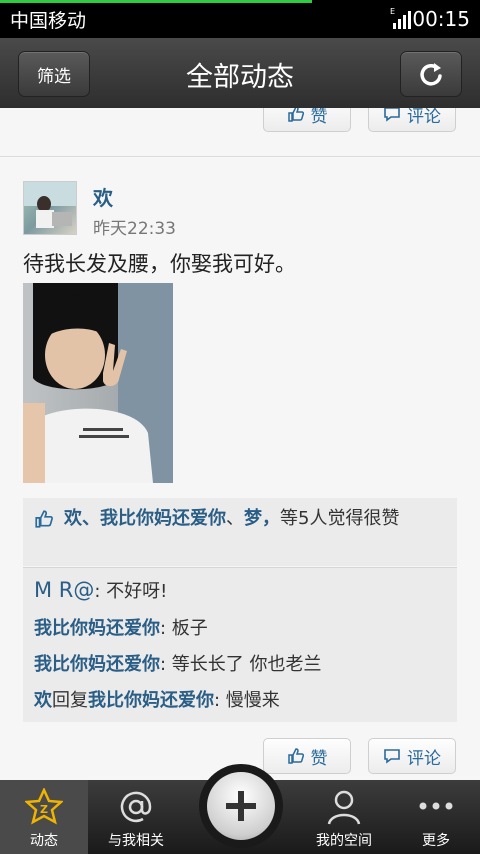  What do you see at coordinates (240, 73) in the screenshot?
I see `app-header: 筛选 全部动态` at bounding box center [240, 73].